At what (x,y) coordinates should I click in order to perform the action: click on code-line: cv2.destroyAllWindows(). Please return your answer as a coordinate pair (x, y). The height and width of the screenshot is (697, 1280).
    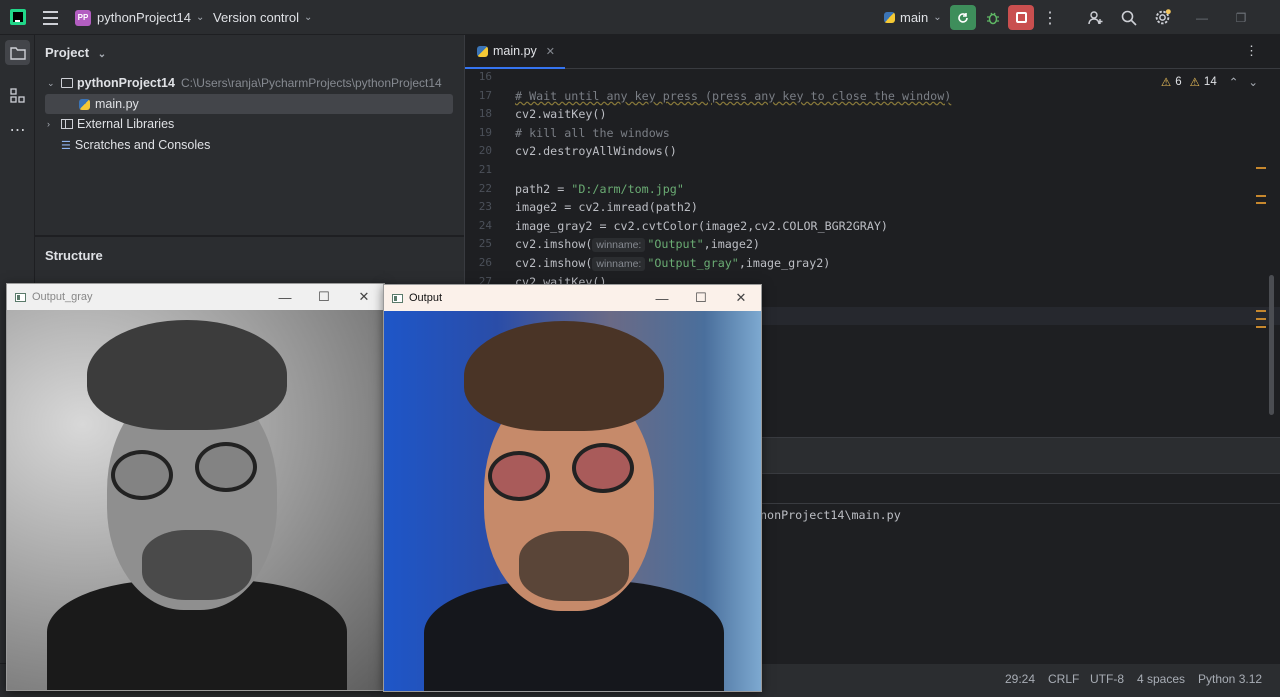
    Looking at the image, I should click on (596, 151).